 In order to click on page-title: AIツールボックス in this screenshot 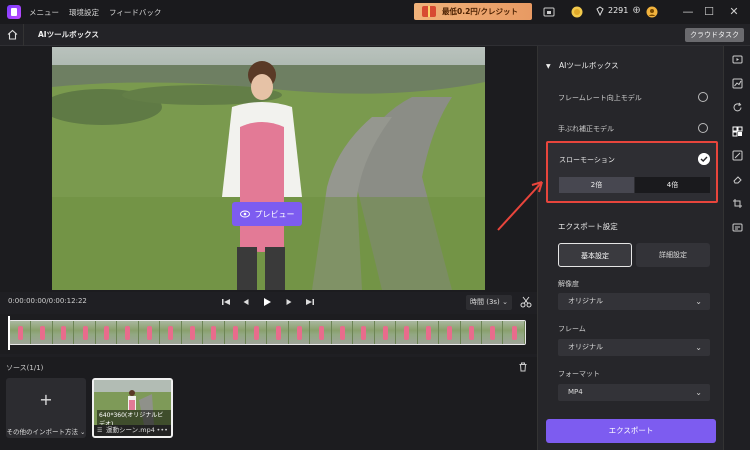, I will do `click(68, 34)`.